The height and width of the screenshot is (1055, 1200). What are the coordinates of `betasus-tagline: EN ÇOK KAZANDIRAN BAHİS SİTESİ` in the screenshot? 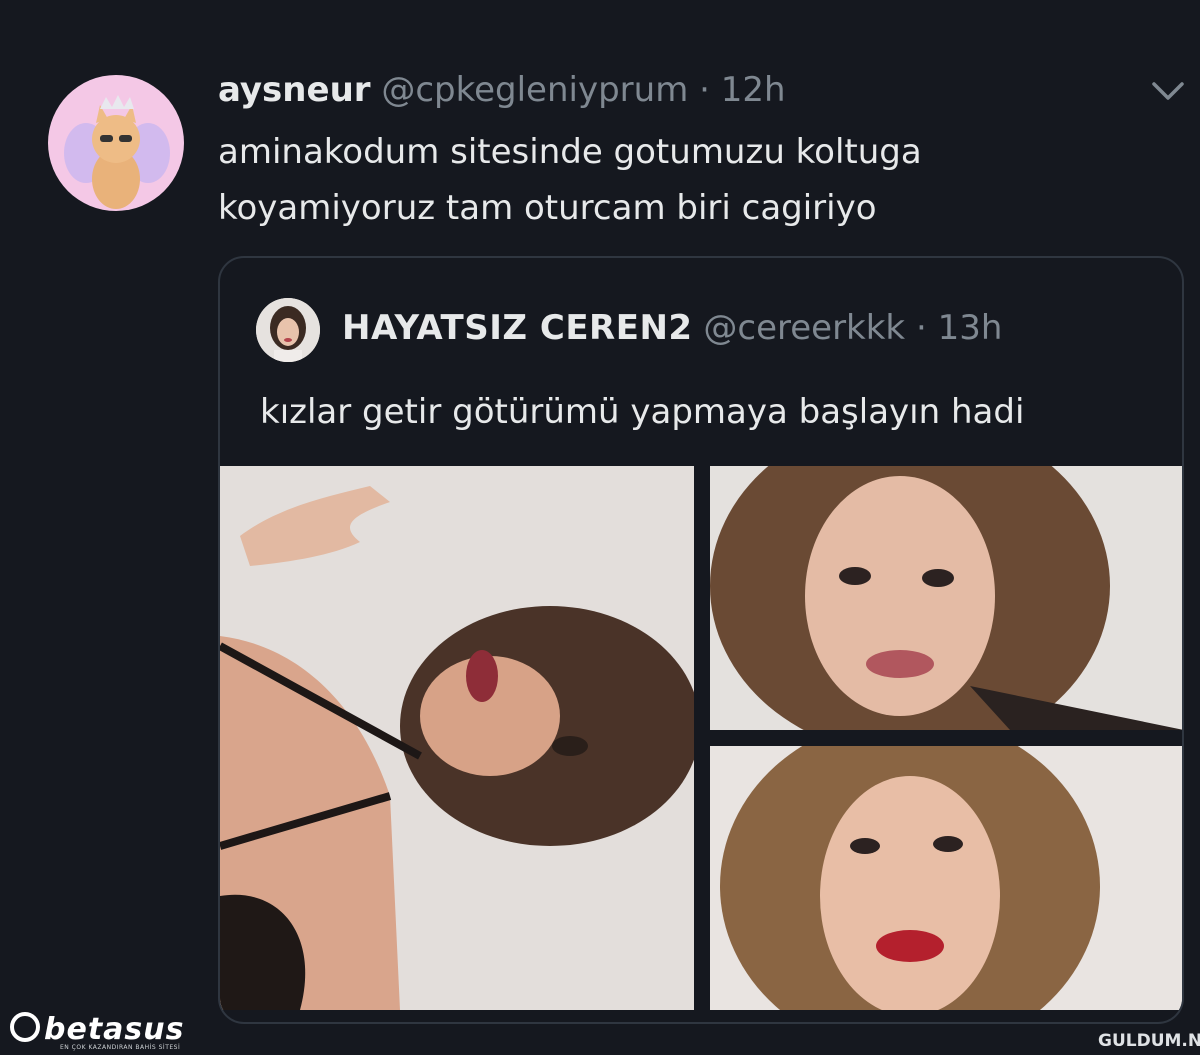 It's located at (120, 1047).